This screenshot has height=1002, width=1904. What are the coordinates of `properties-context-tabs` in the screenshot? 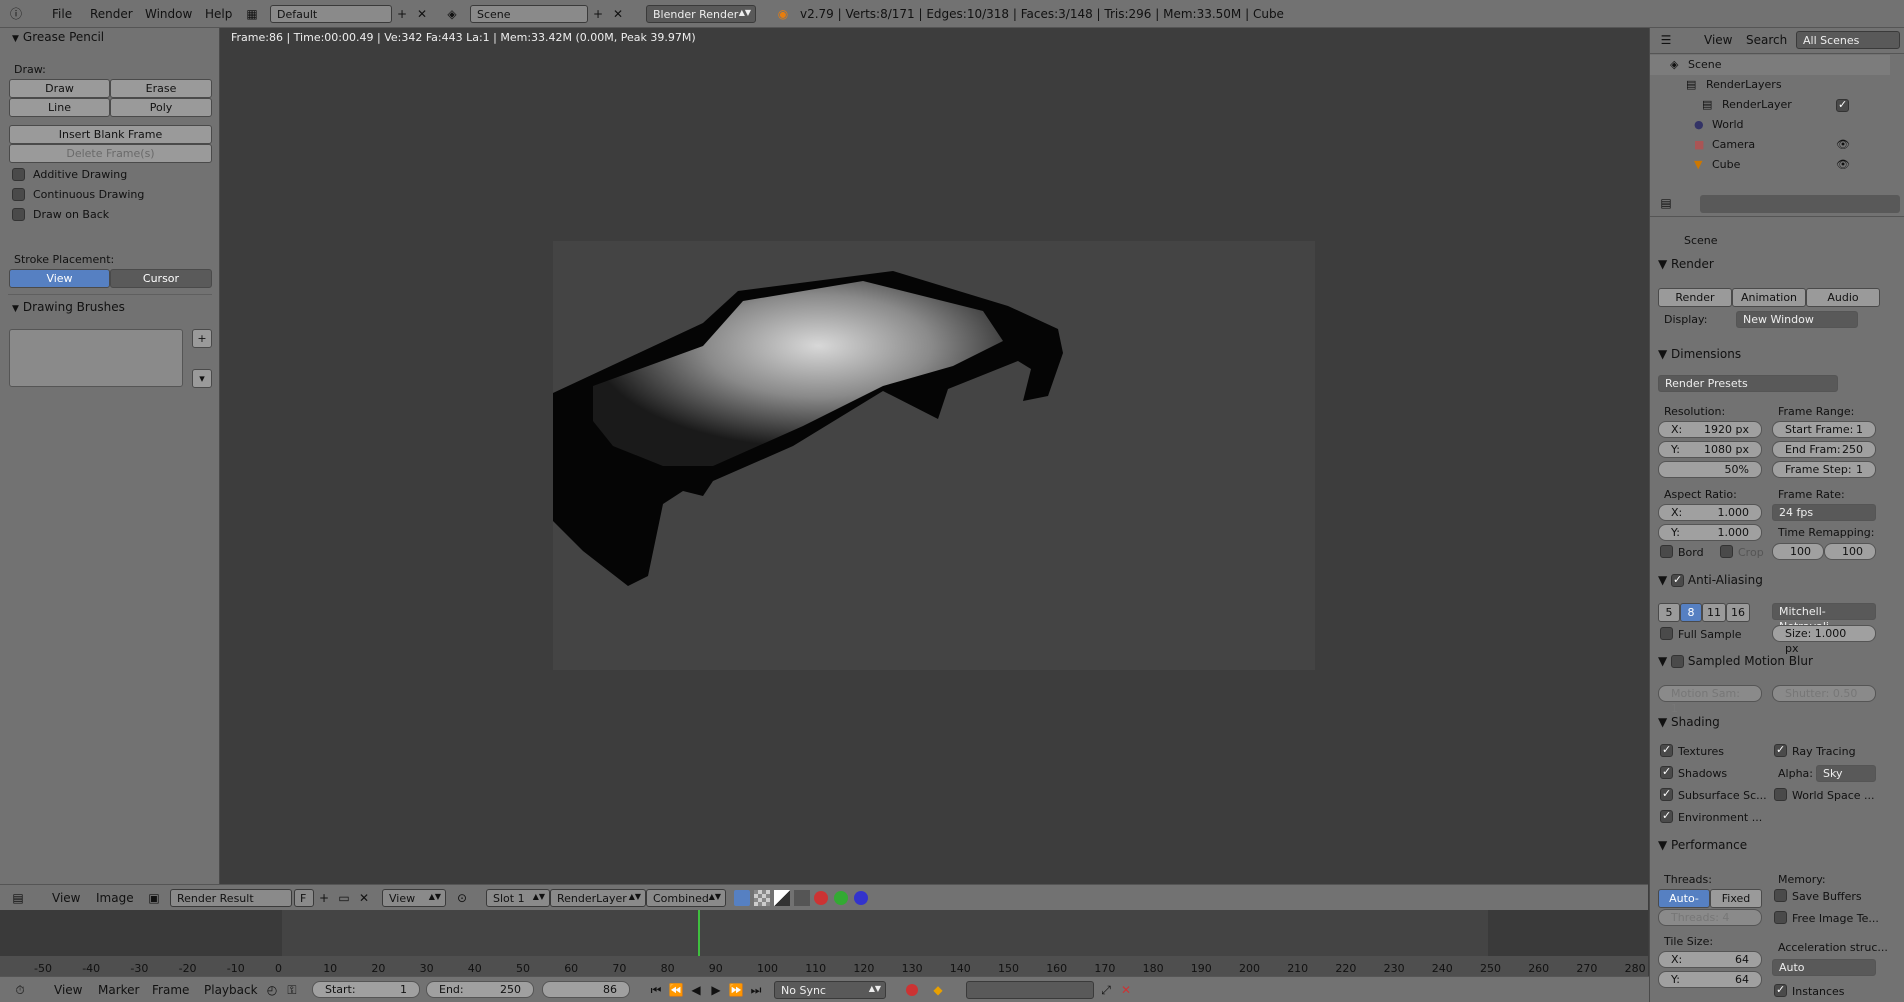 It's located at (1800, 204).